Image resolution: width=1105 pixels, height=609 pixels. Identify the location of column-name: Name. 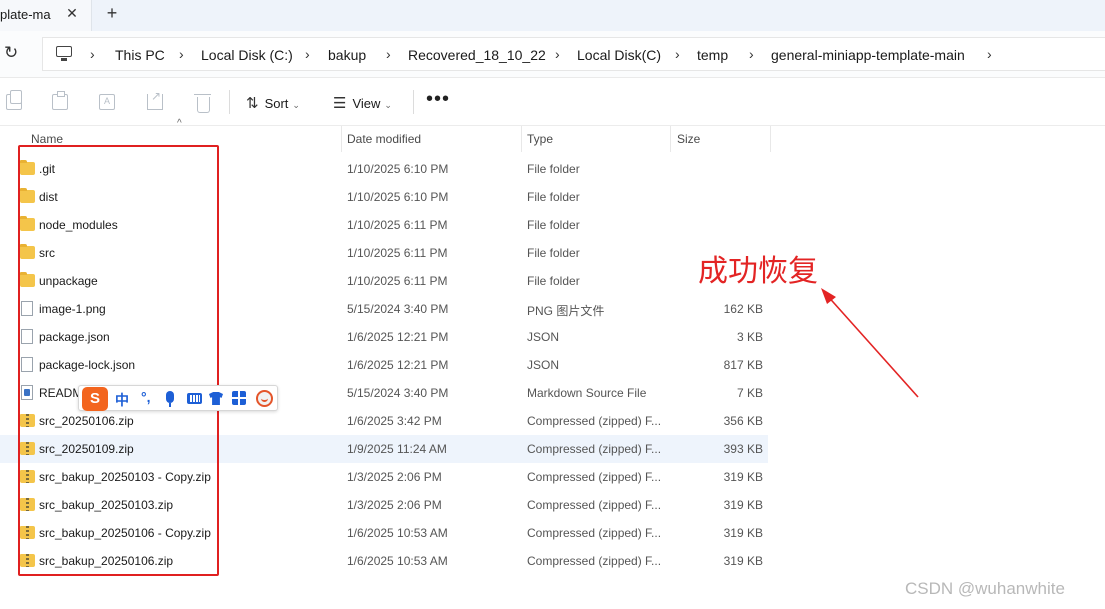
(47, 139).